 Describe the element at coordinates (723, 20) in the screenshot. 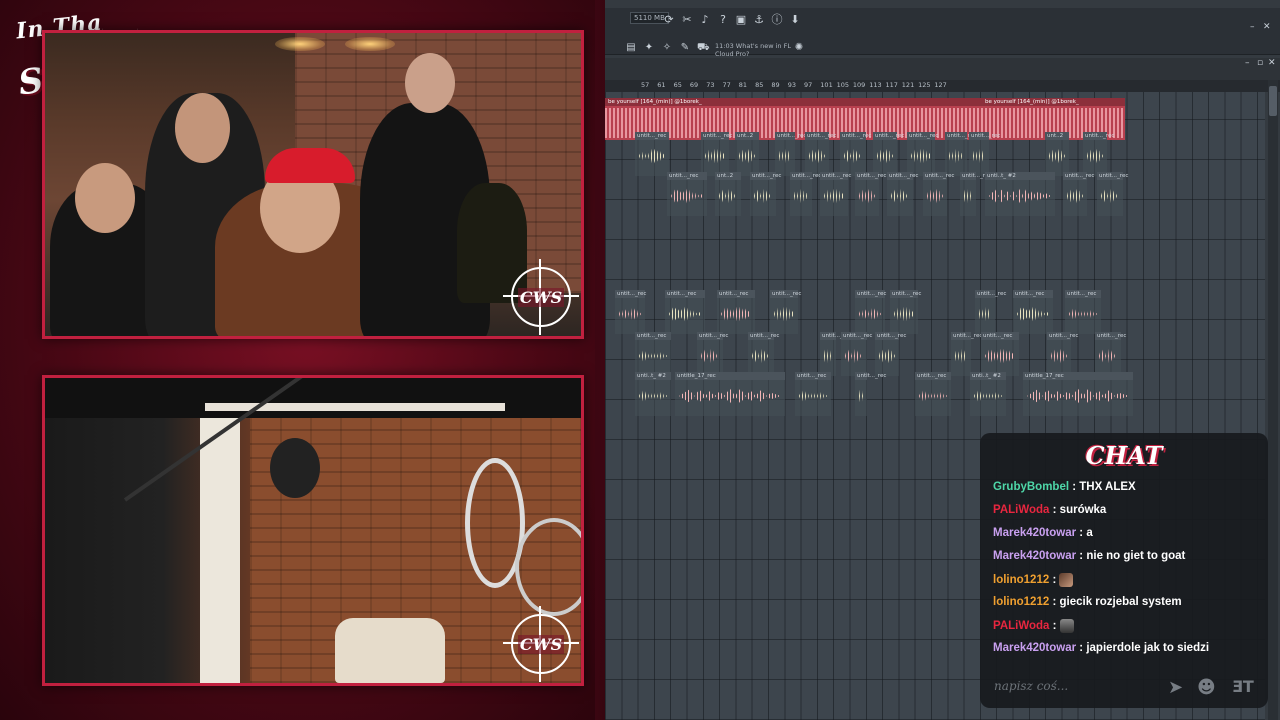

I see `help-icon: ?` at that location.